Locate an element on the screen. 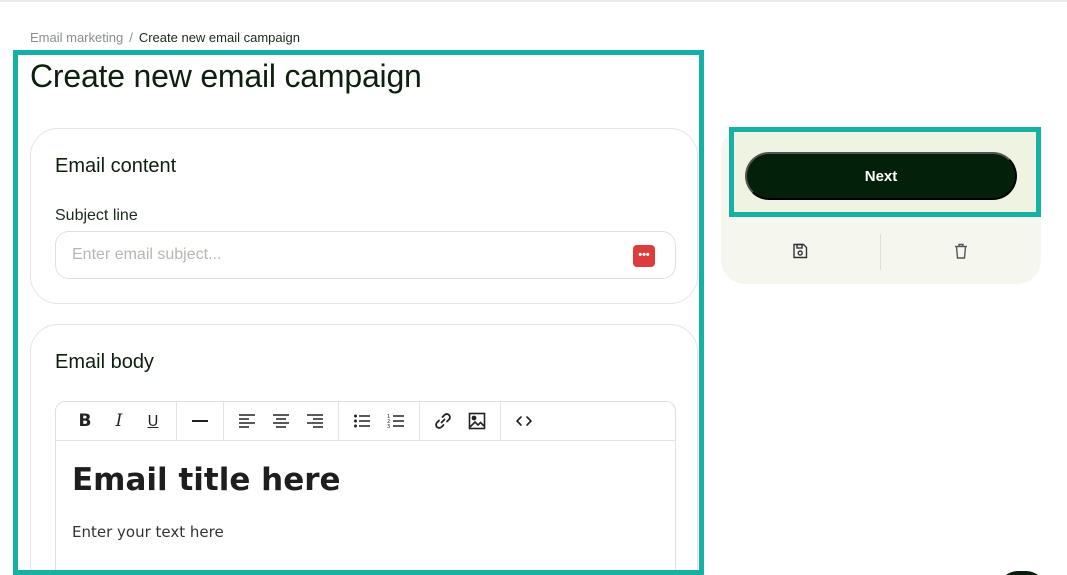  trash-icon is located at coordinates (961, 251).